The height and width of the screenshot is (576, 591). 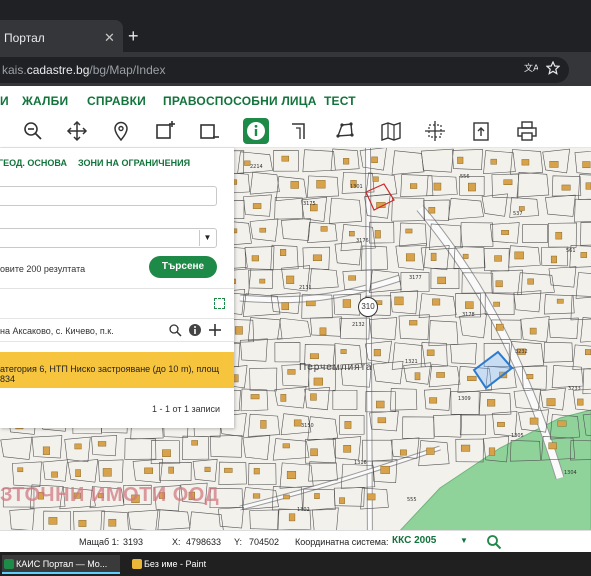 What do you see at coordinates (529, 131) in the screenshot?
I see `print-icon` at bounding box center [529, 131].